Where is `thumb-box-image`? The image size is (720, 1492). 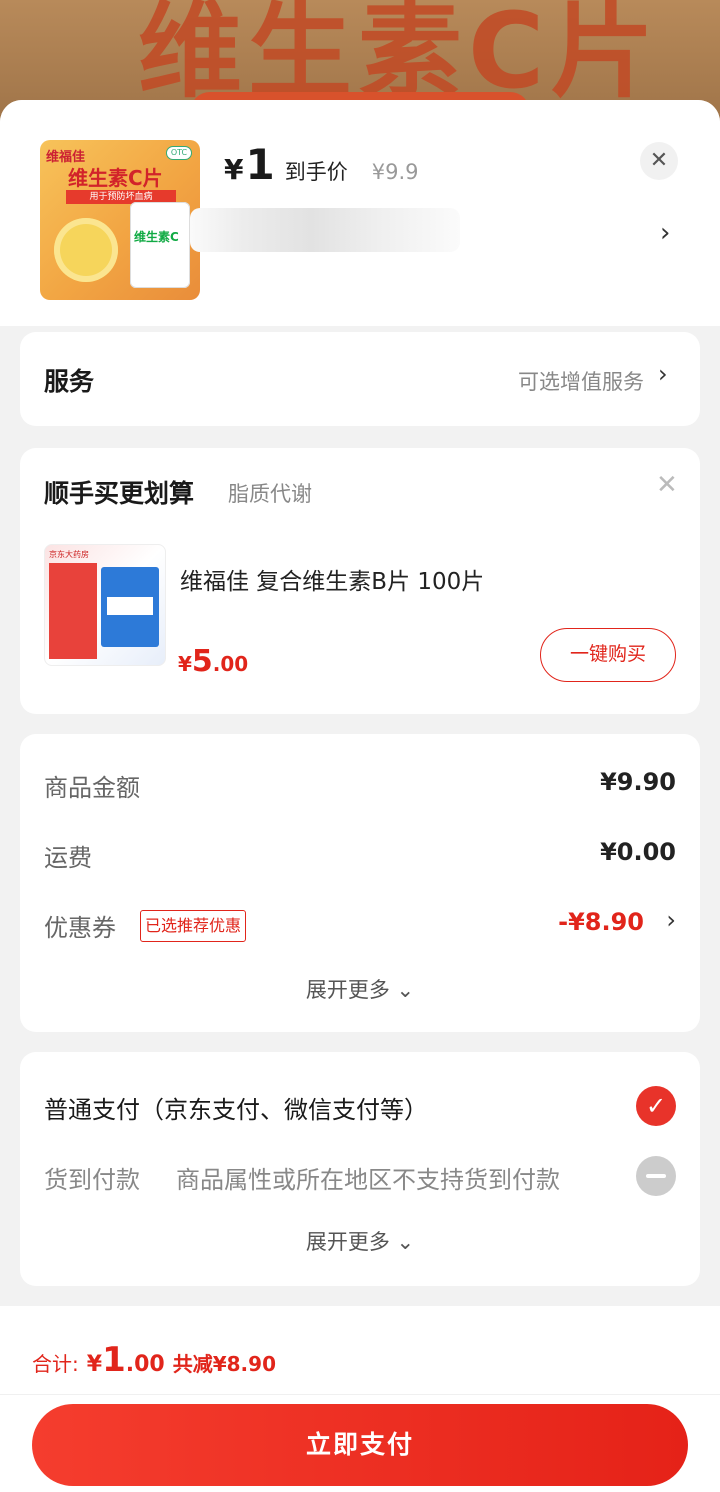
thumb-box-image is located at coordinates (130, 607).